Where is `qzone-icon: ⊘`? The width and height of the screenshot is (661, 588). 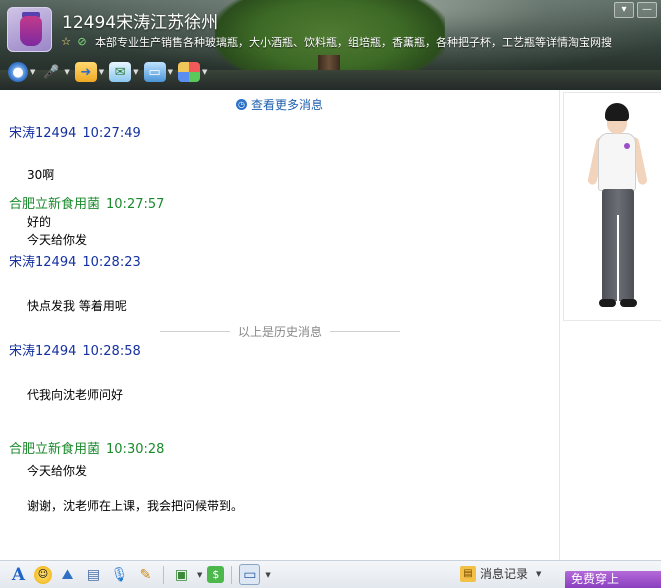
qzone-icon: ⊘ is located at coordinates (82, 42).